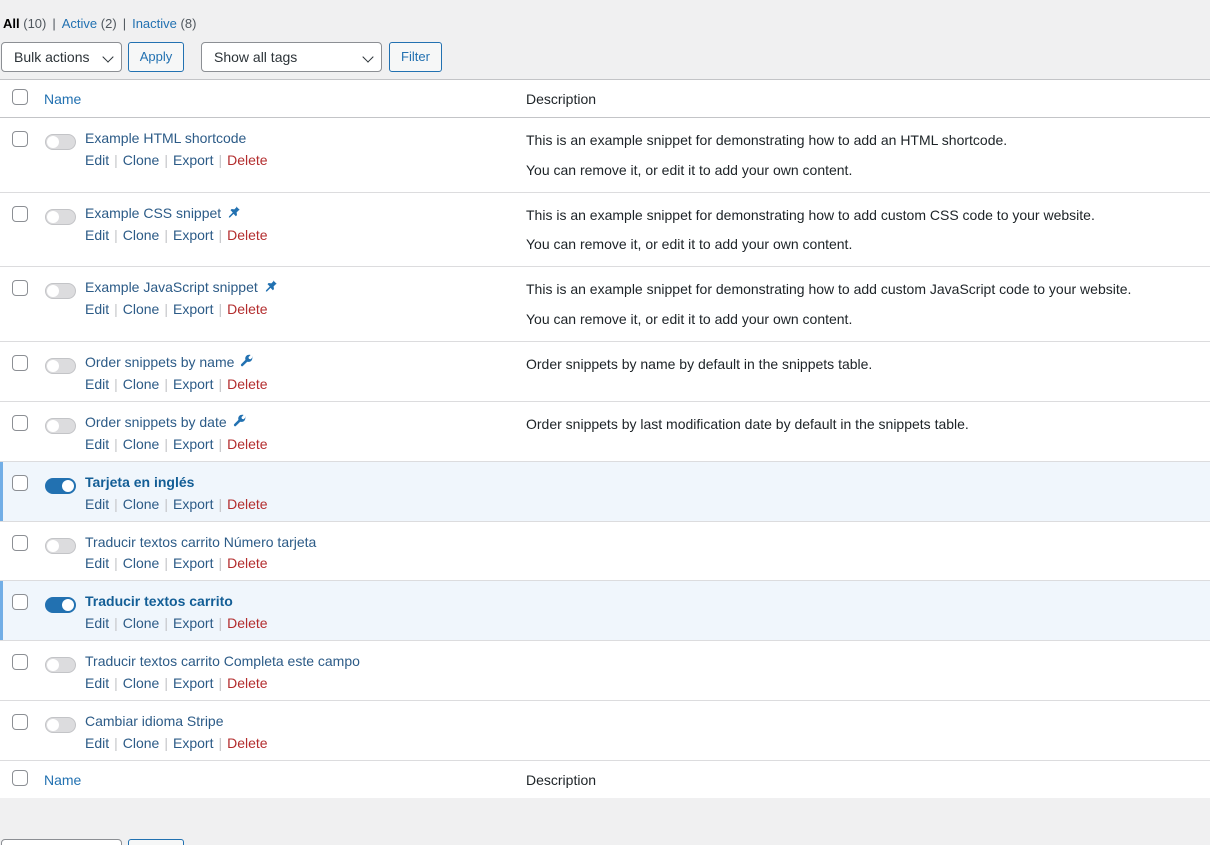 This screenshot has height=845, width=1210. What do you see at coordinates (61, 57) in the screenshot?
I see `bulk-actions-select: Bulk actions` at bounding box center [61, 57].